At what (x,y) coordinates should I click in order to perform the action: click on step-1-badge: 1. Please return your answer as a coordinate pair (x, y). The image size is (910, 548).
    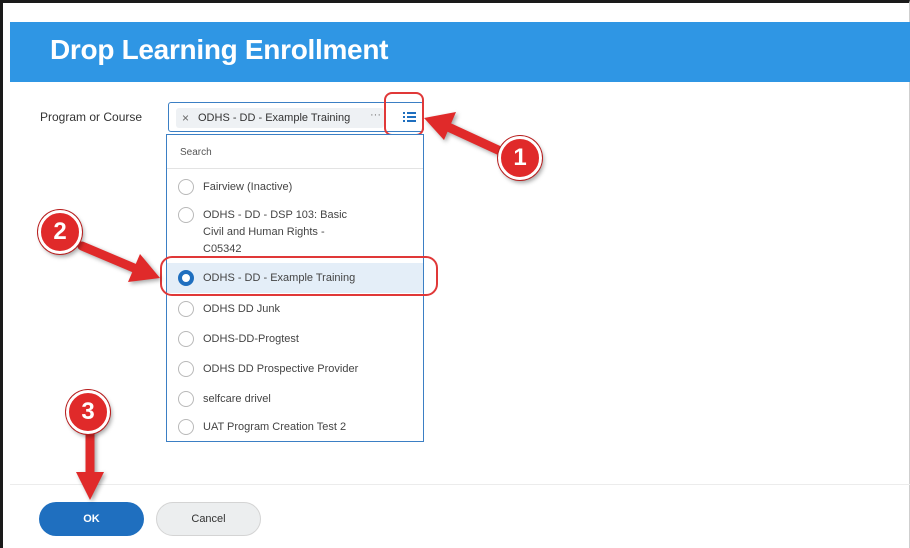
    Looking at the image, I should click on (520, 158).